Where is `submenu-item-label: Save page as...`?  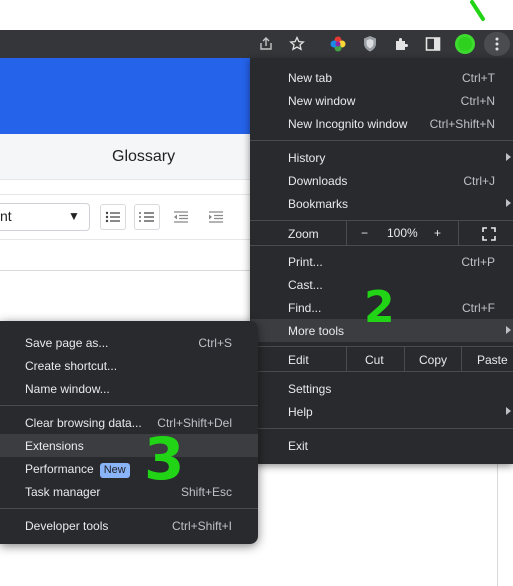
submenu-item-label: Save page as... is located at coordinates (67, 343).